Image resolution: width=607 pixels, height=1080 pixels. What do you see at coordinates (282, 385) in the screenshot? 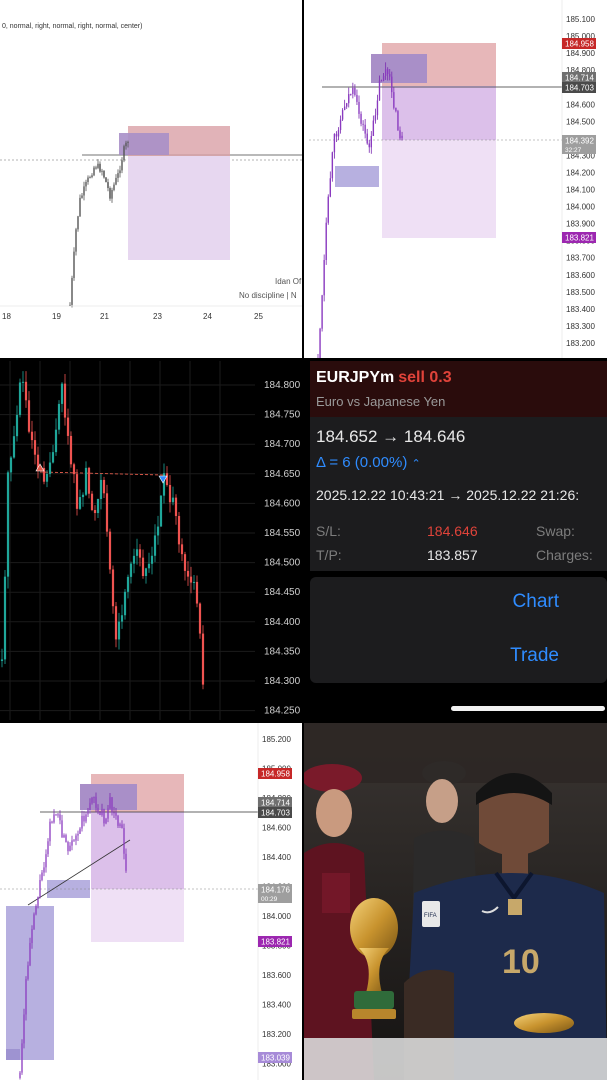
I see `price-tick-label: 184.800` at bounding box center [282, 385].